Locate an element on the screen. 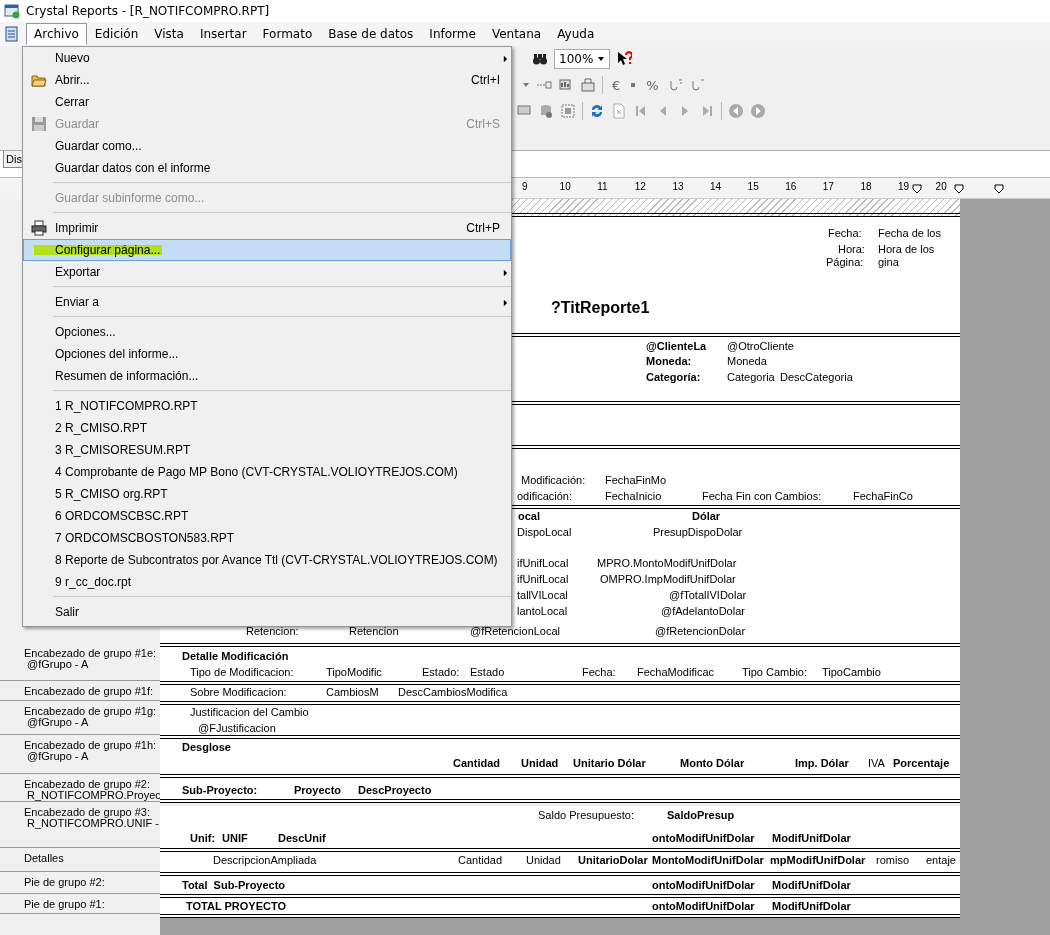  report-field: DescCategoria is located at coordinates (816, 377).